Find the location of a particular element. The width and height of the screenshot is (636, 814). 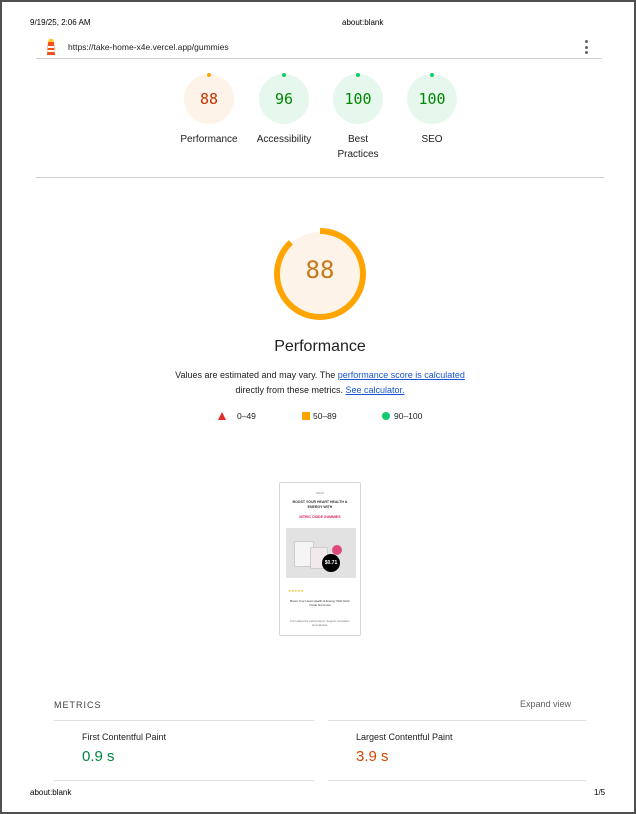

gauge-score: 88 is located at coordinates (209, 99).